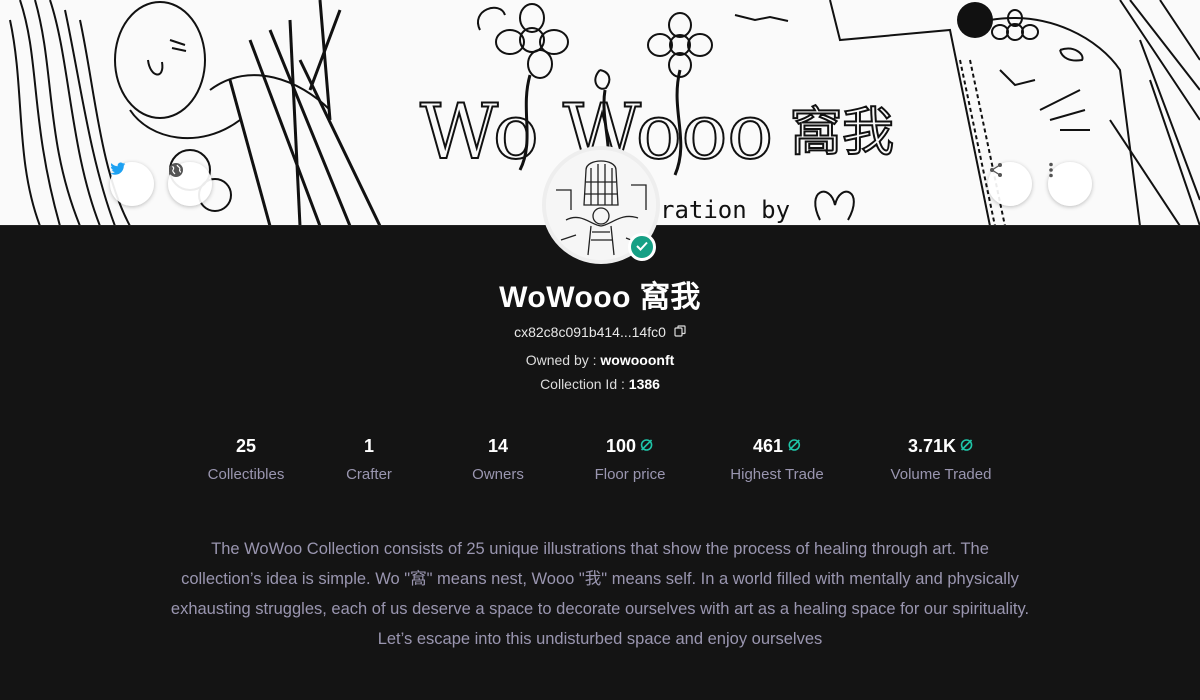  I want to click on stat-label: Highest Trade, so click(777, 474).